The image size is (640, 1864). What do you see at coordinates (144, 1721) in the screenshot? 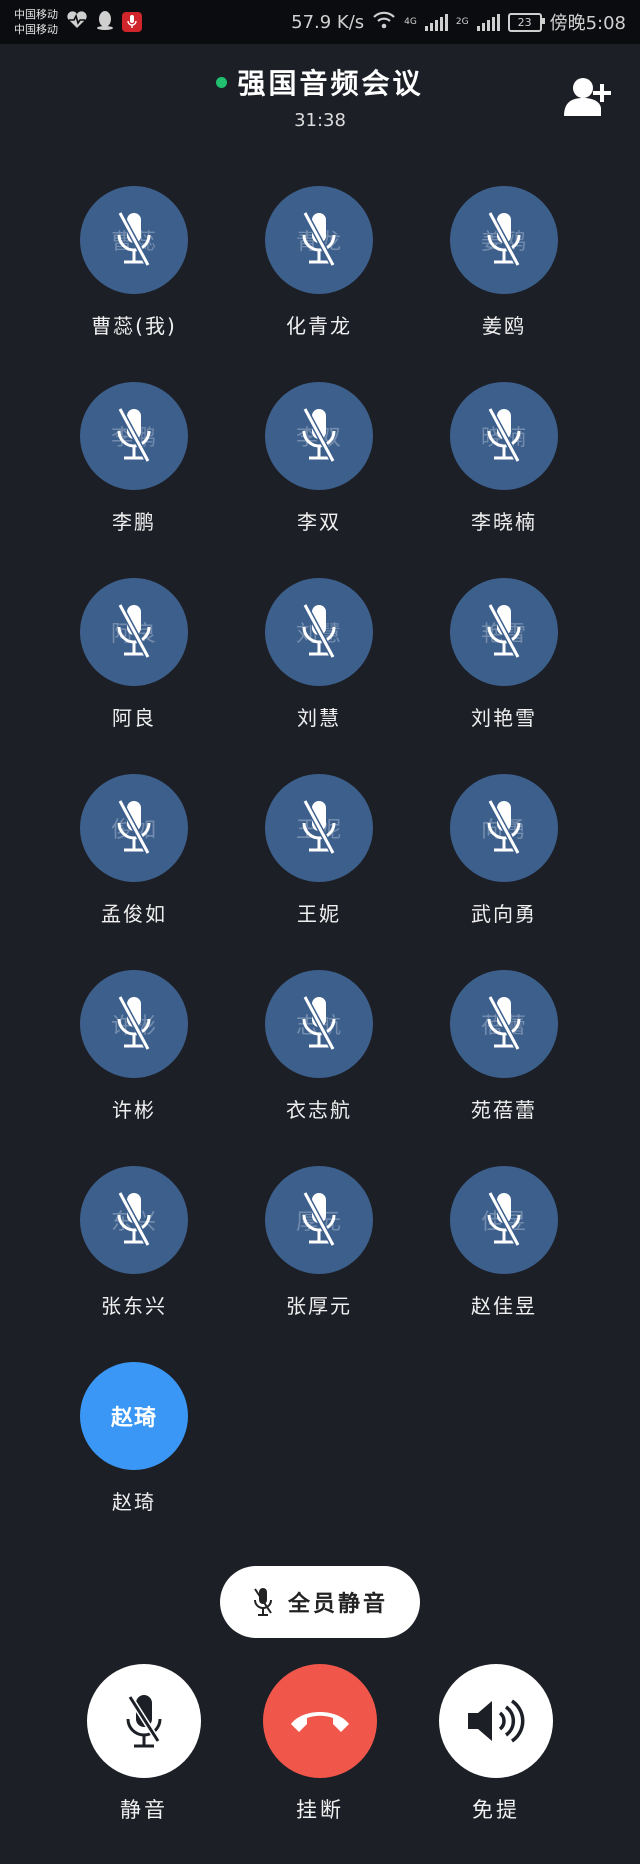
I see `mute-button` at bounding box center [144, 1721].